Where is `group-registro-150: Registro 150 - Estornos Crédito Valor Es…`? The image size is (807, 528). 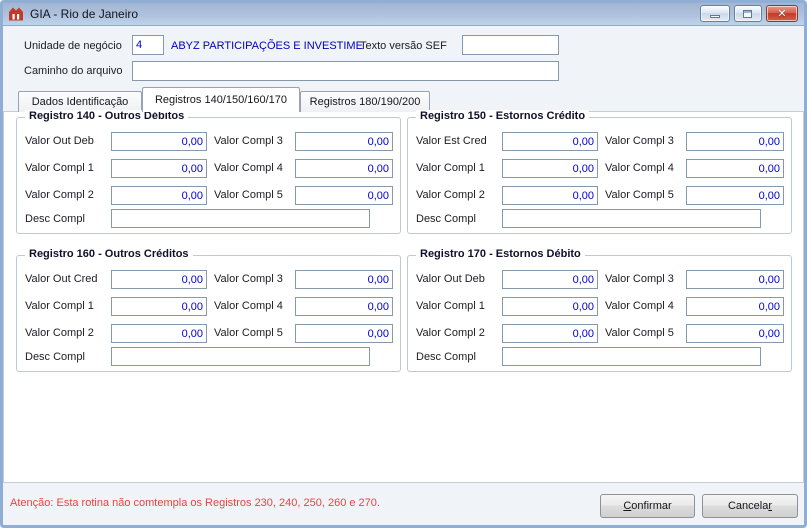
group-registro-150: Registro 150 - Estornos Crédito Valor Es… is located at coordinates (599, 172).